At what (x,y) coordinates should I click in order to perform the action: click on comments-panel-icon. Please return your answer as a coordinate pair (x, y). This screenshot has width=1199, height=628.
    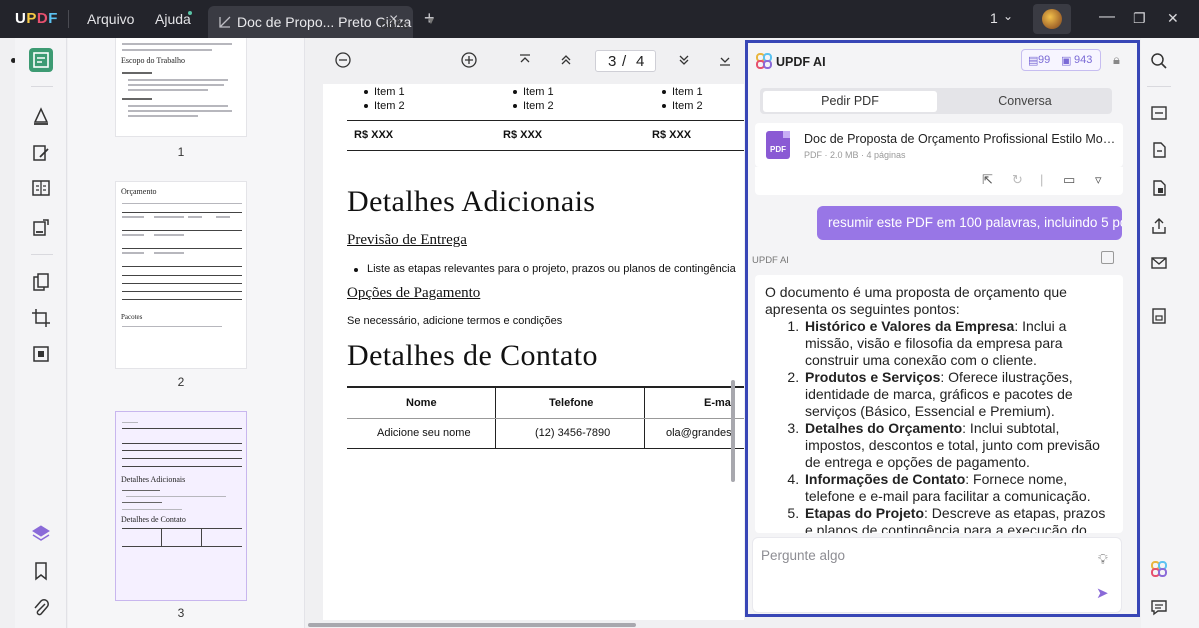
    Looking at the image, I should click on (1159, 607).